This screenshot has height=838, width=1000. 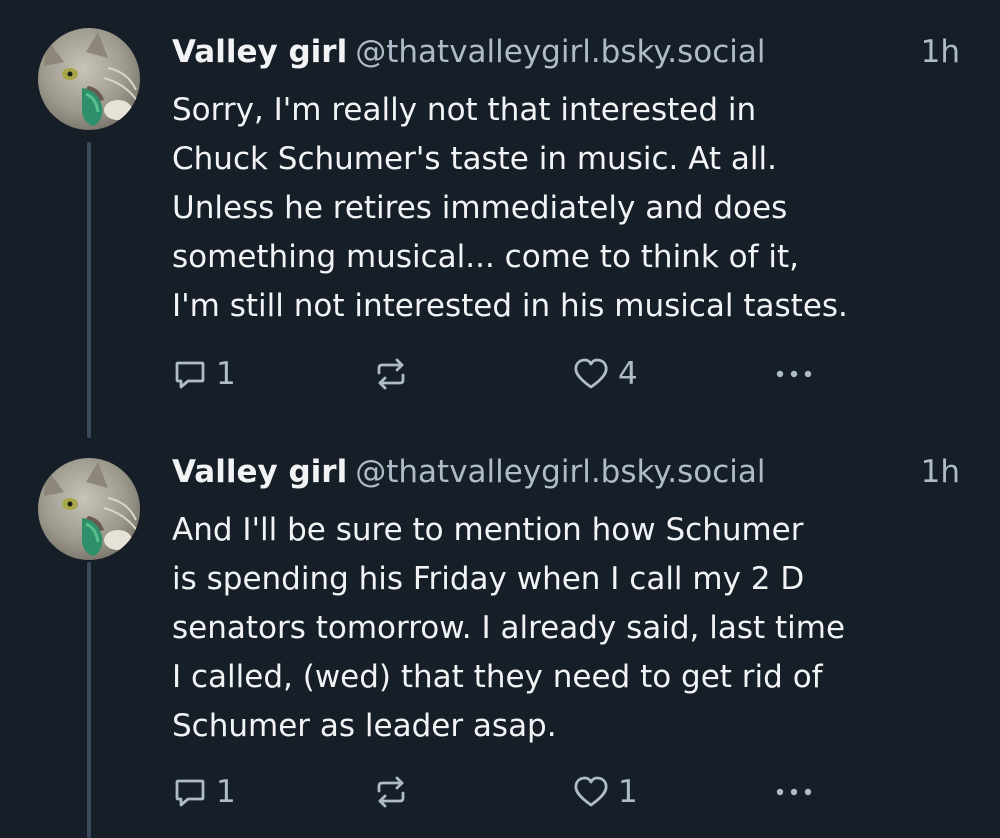 What do you see at coordinates (628, 374) in the screenshot?
I see `like-count: 4` at bounding box center [628, 374].